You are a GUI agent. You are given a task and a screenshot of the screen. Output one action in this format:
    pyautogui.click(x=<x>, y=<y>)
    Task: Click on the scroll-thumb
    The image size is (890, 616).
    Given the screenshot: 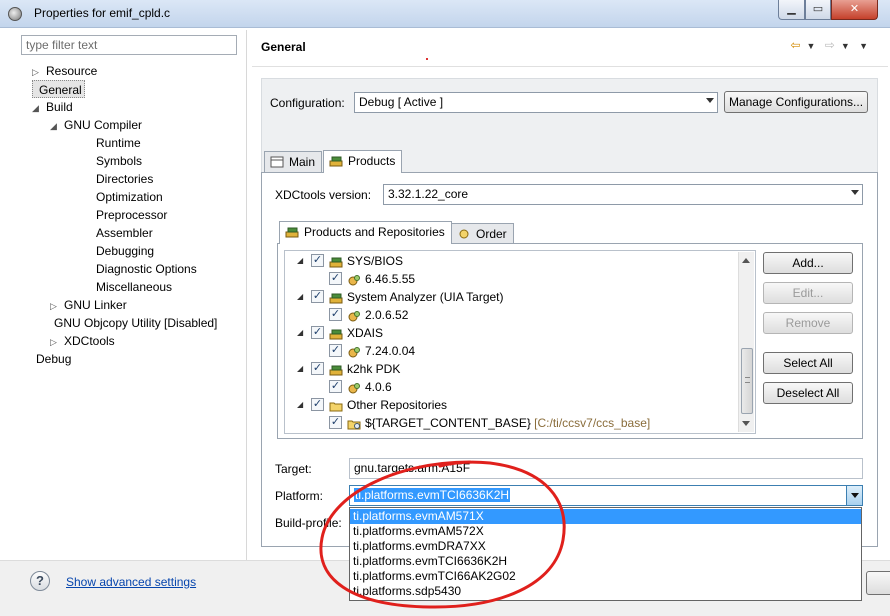 What is the action you would take?
    pyautogui.click(x=747, y=381)
    